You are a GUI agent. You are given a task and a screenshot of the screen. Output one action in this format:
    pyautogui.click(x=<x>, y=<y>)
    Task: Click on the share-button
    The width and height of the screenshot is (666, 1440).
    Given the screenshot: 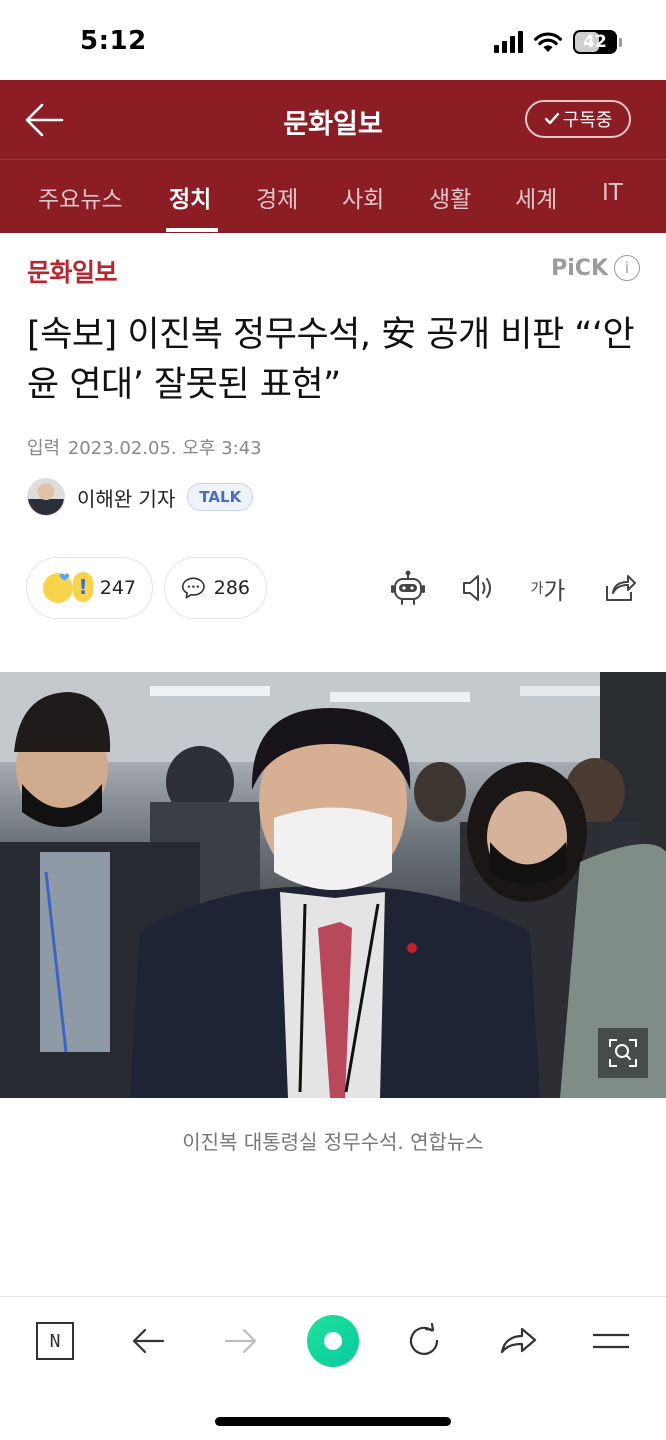 What is the action you would take?
    pyautogui.click(x=620, y=588)
    